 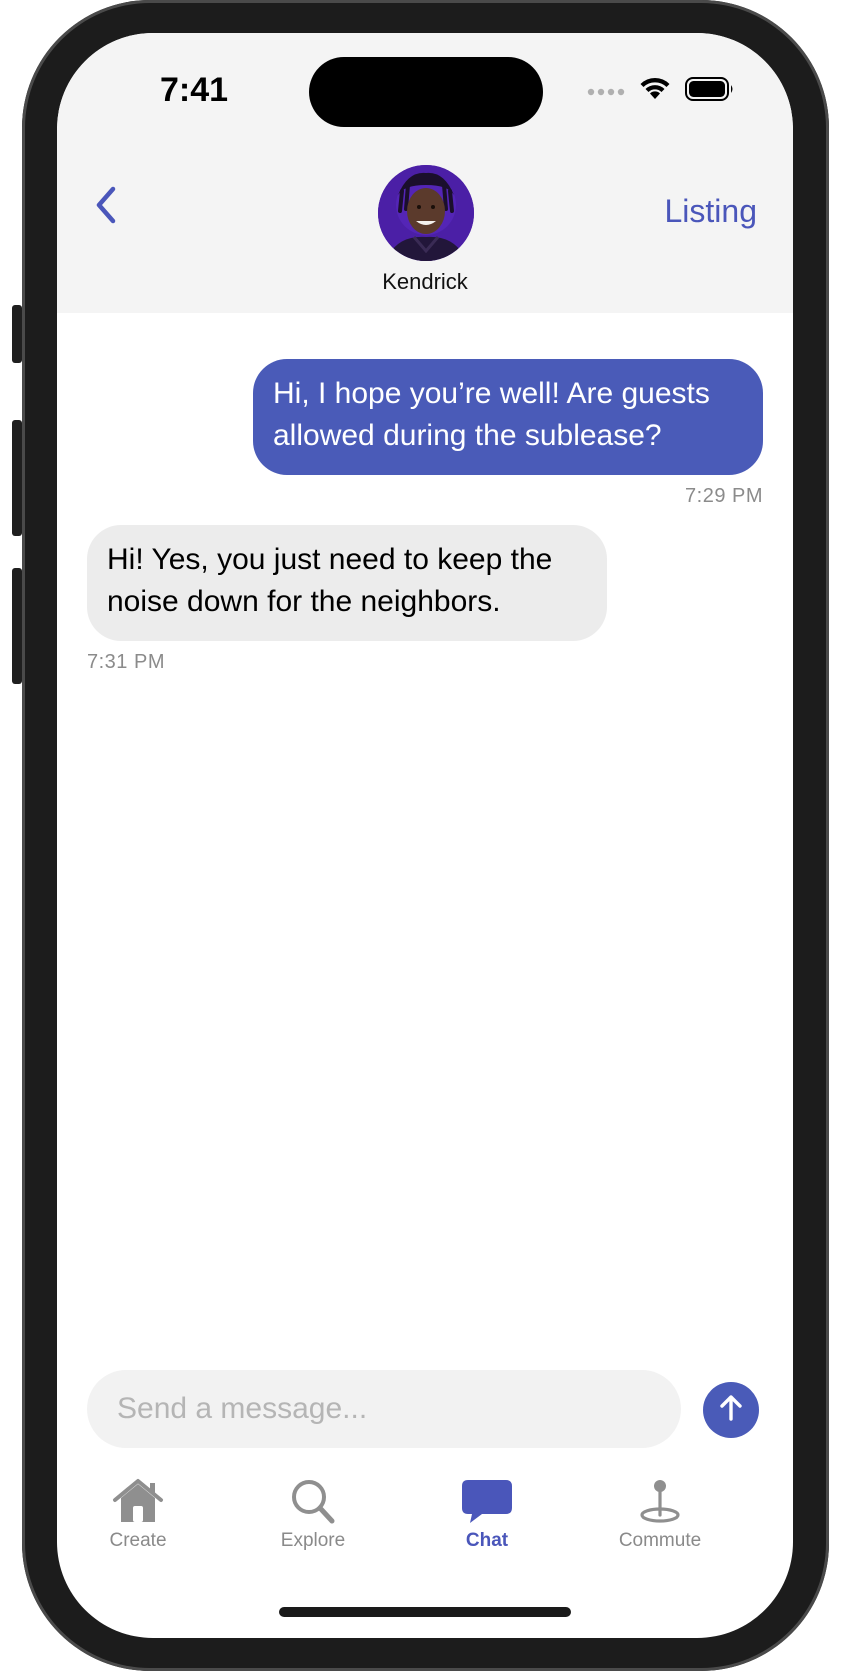 What do you see at coordinates (426, 92) in the screenshot?
I see `dynamic-island` at bounding box center [426, 92].